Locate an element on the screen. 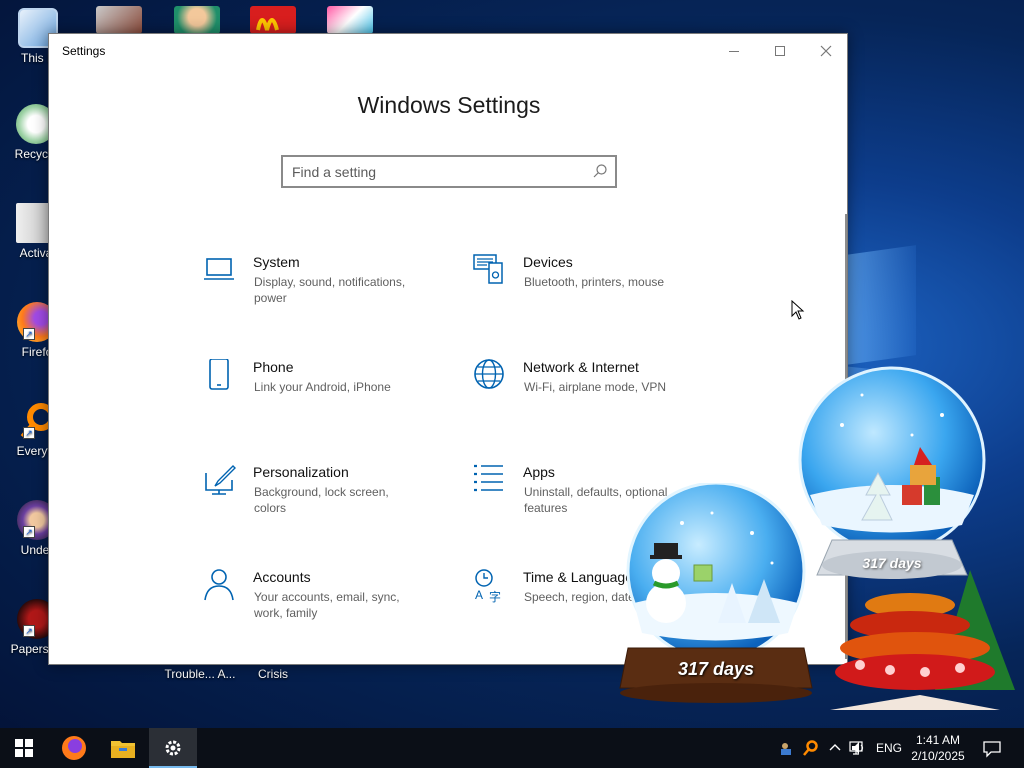 This screenshot has width=1024, height=768. category-title: Devices is located at coordinates (548, 262).